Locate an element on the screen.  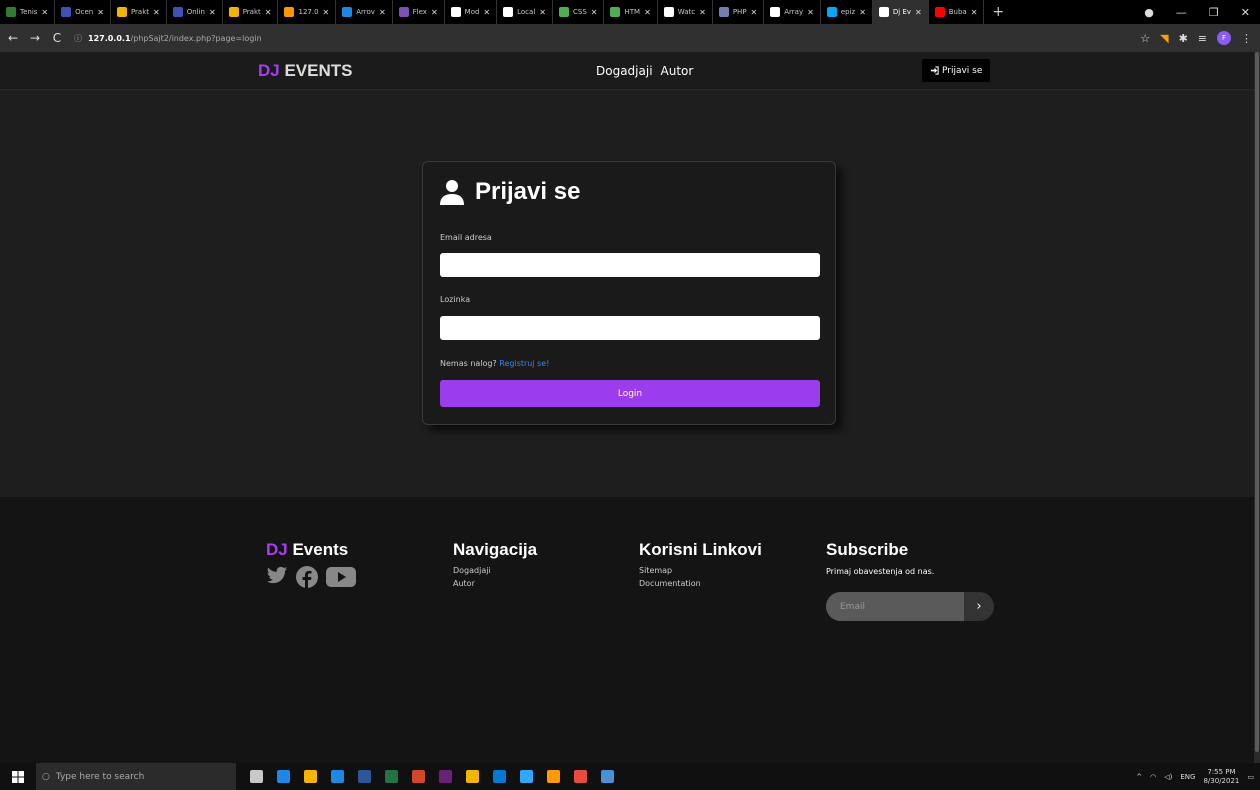
clock: 7:55 PM 8/30/2021 is located at coordinates (1221, 777).